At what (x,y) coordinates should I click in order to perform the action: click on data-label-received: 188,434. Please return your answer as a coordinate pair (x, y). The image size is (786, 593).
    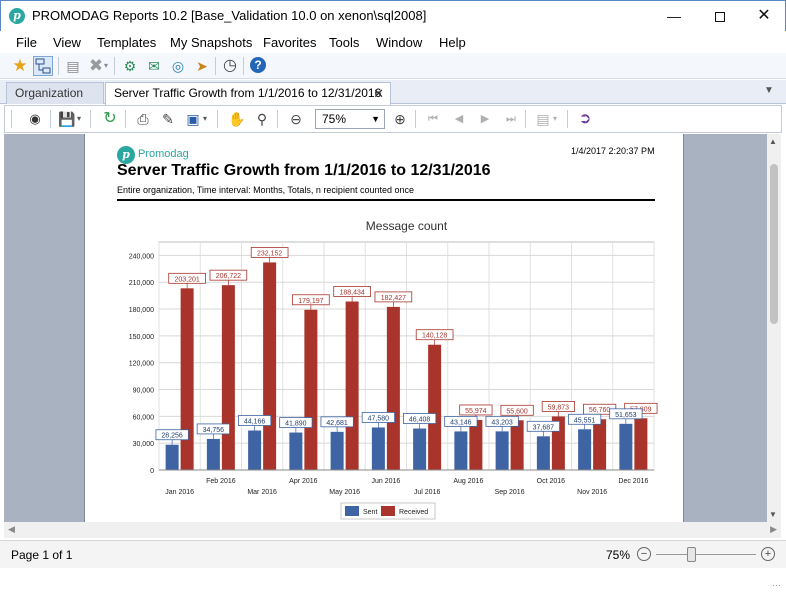
    Looking at the image, I should click on (351, 293).